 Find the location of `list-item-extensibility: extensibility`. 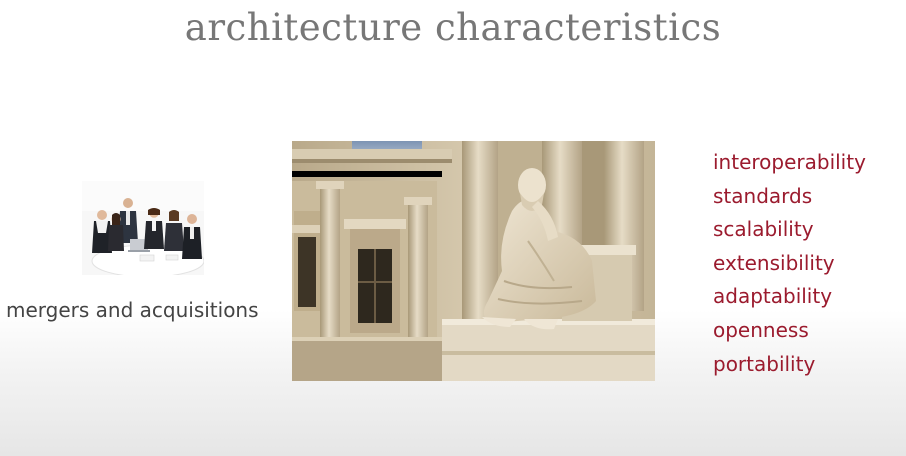

list-item-extensibility: extensibility is located at coordinates (774, 262).